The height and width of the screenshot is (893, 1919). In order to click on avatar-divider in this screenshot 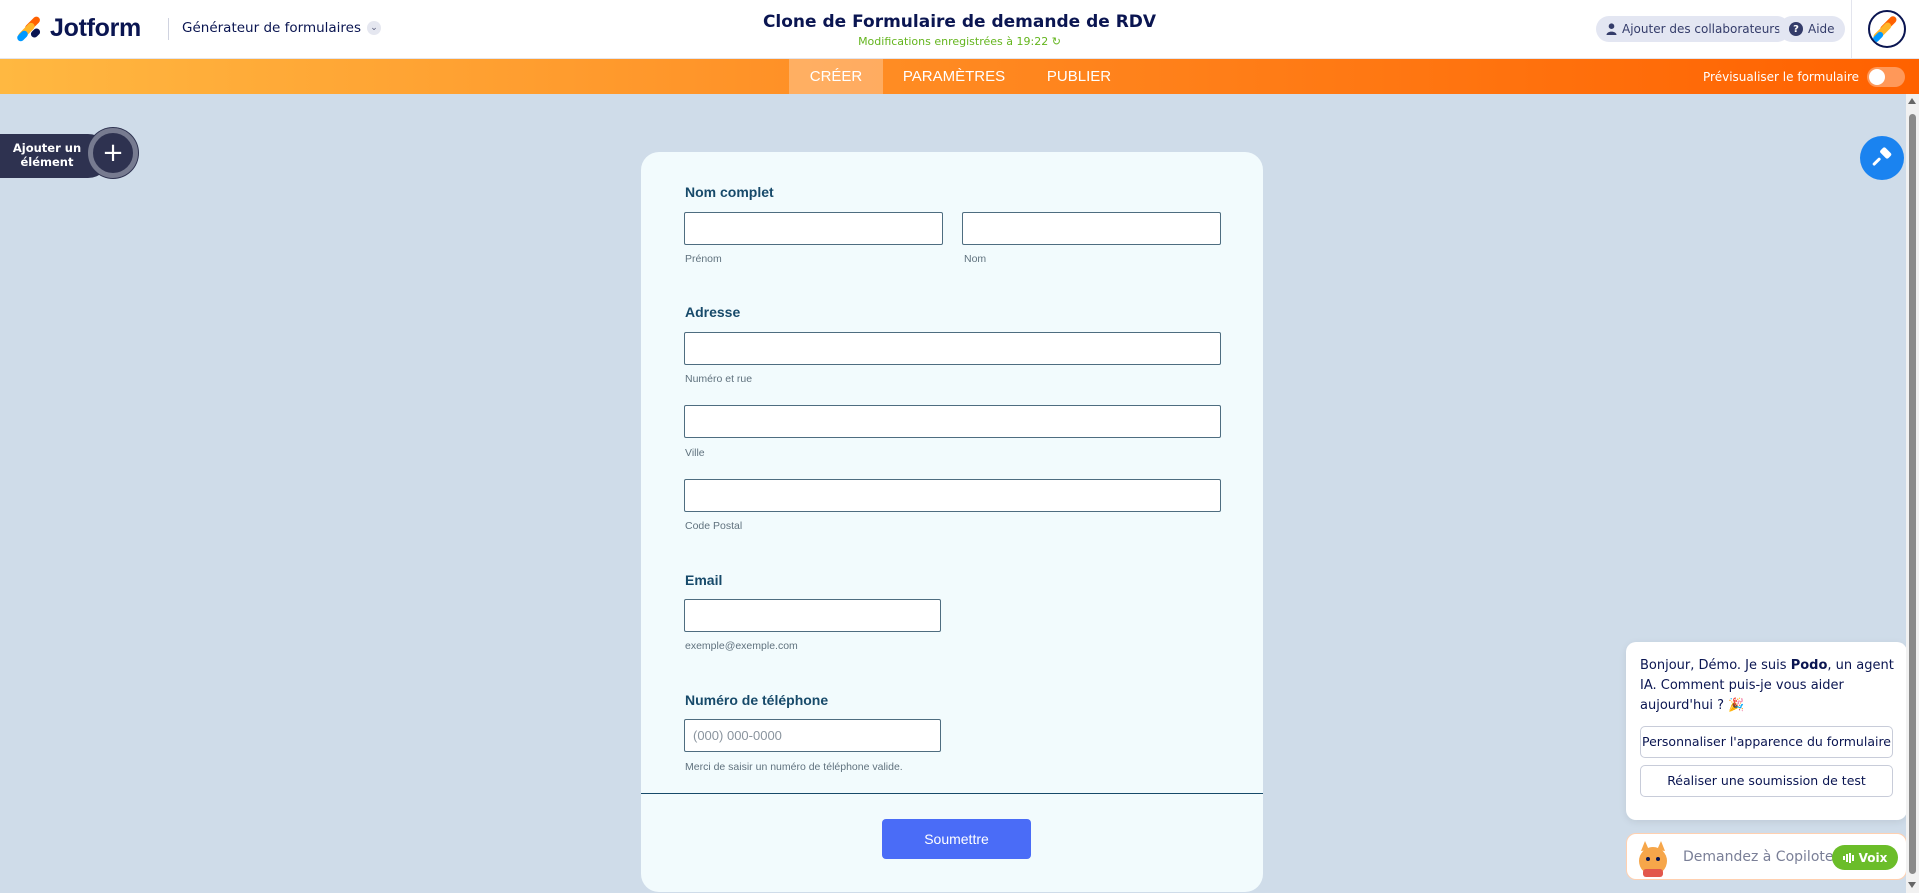, I will do `click(1851, 29)`.